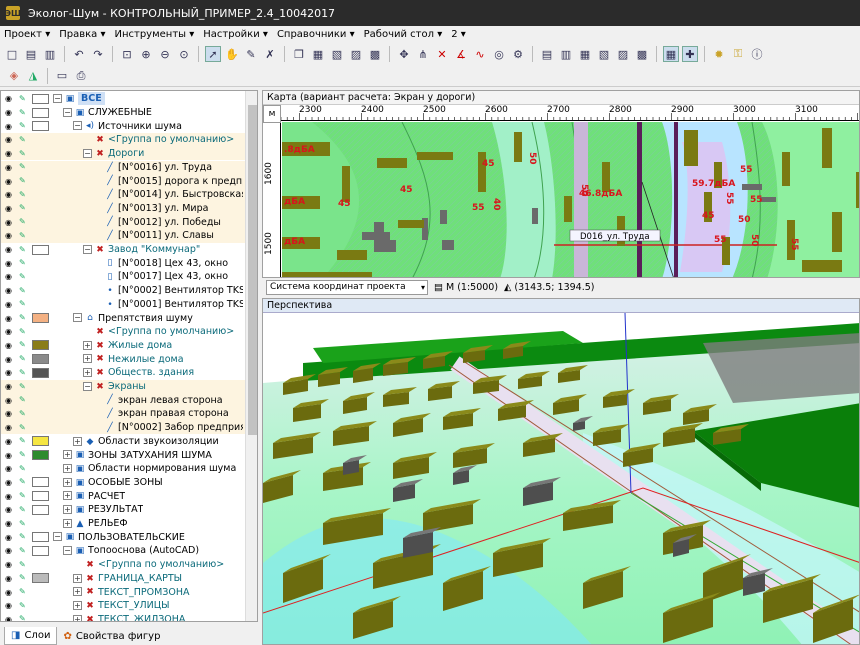  Describe the element at coordinates (232, 54) in the screenshot. I see `pan-icon: ✋` at that location.